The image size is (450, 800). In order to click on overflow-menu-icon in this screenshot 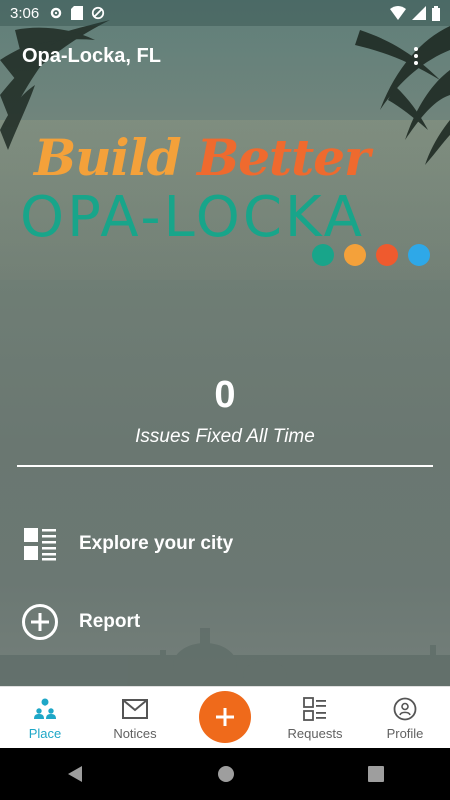, I will do `click(416, 56)`.